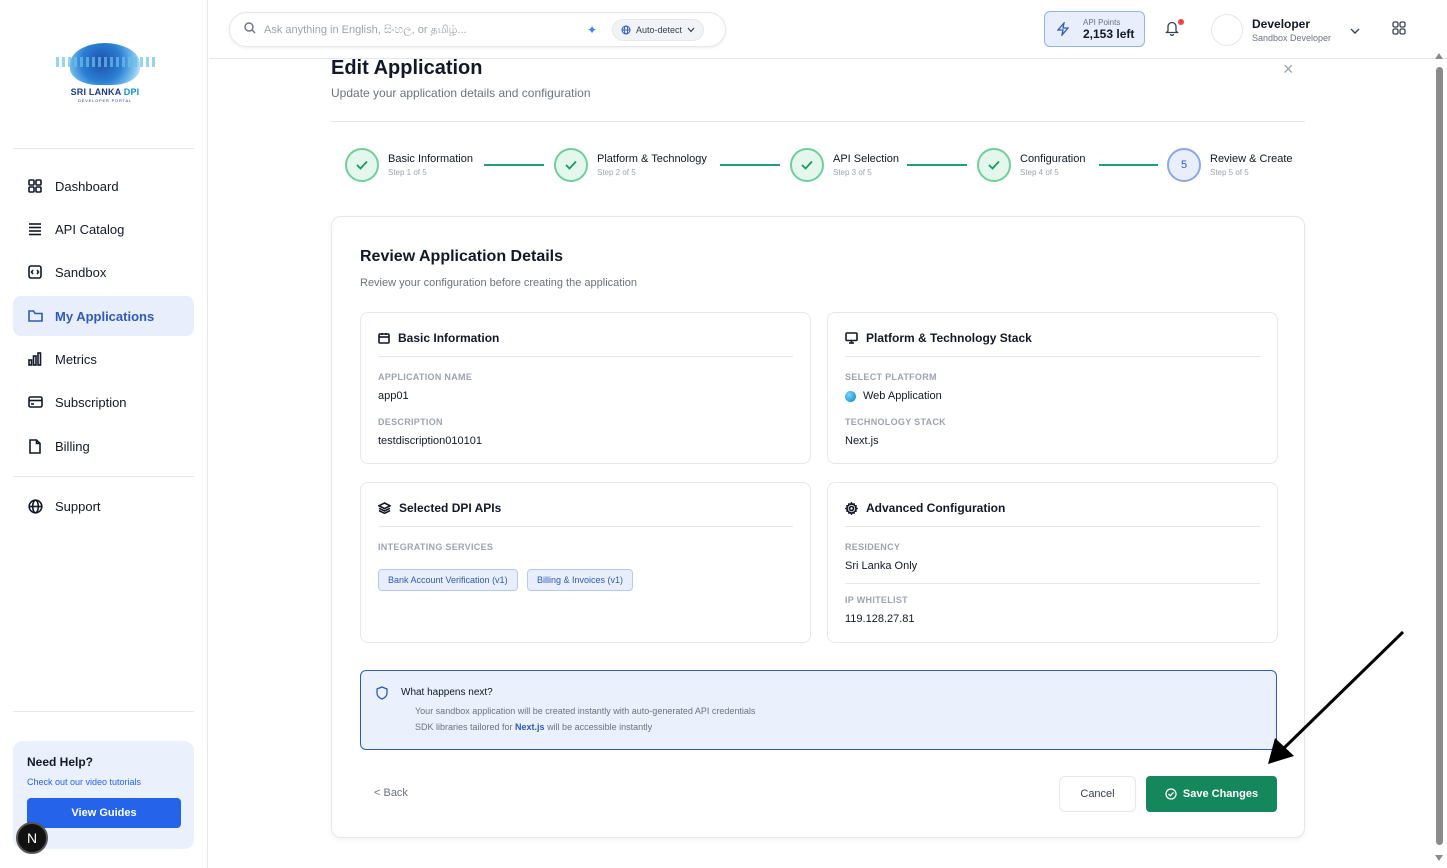 The width and height of the screenshot is (1447, 868). Describe the element at coordinates (448, 580) in the screenshot. I see `api-chip: Bank Account Verification (v1)` at that location.